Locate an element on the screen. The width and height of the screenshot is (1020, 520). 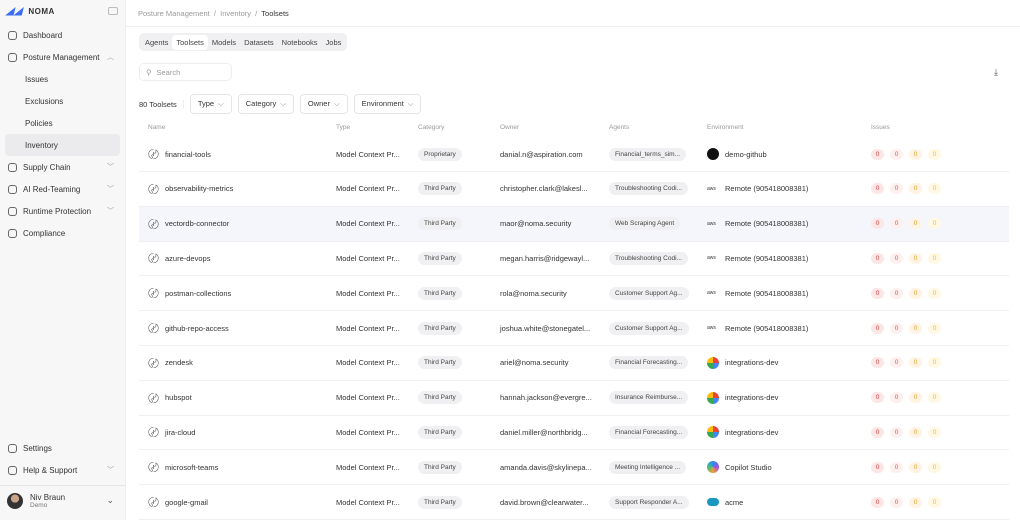
tab-toolsets: Toolsets is located at coordinates (190, 42).